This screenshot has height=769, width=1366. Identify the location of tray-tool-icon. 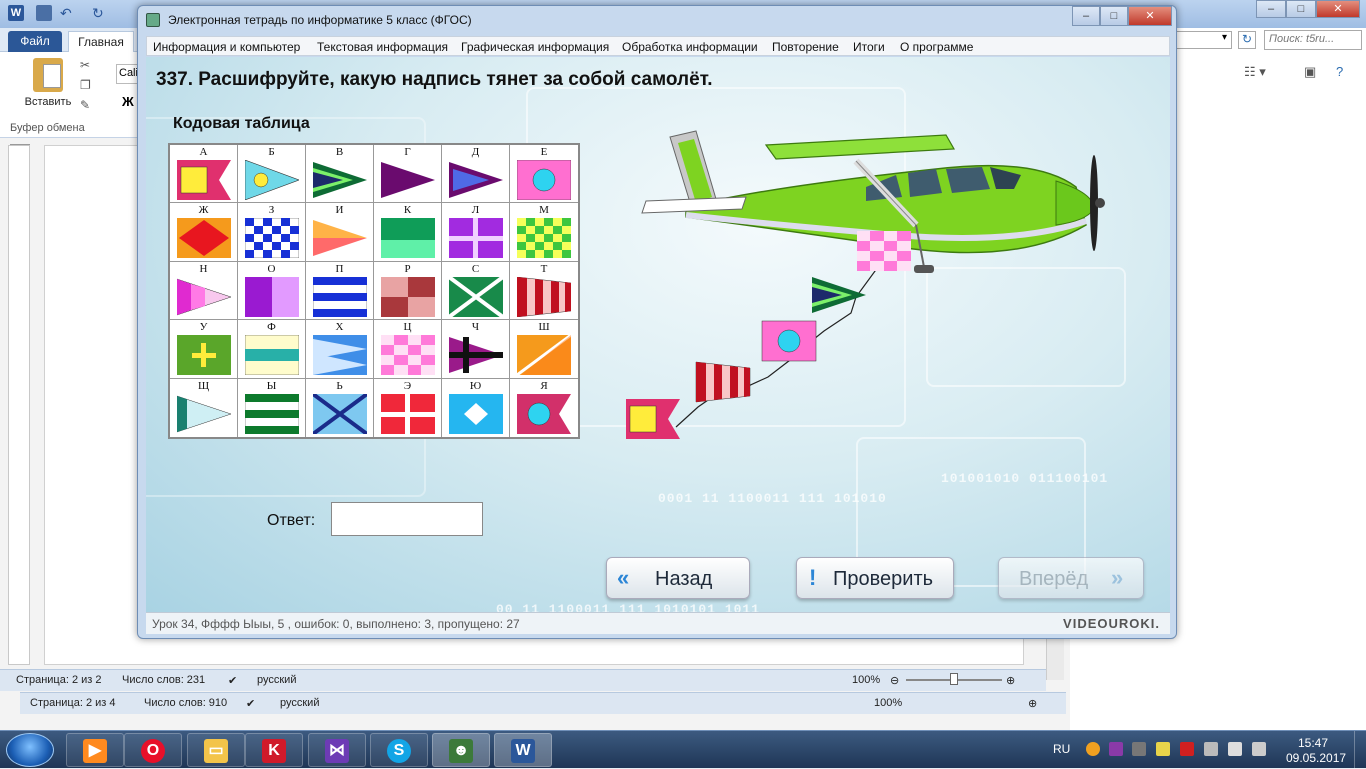
(1139, 749).